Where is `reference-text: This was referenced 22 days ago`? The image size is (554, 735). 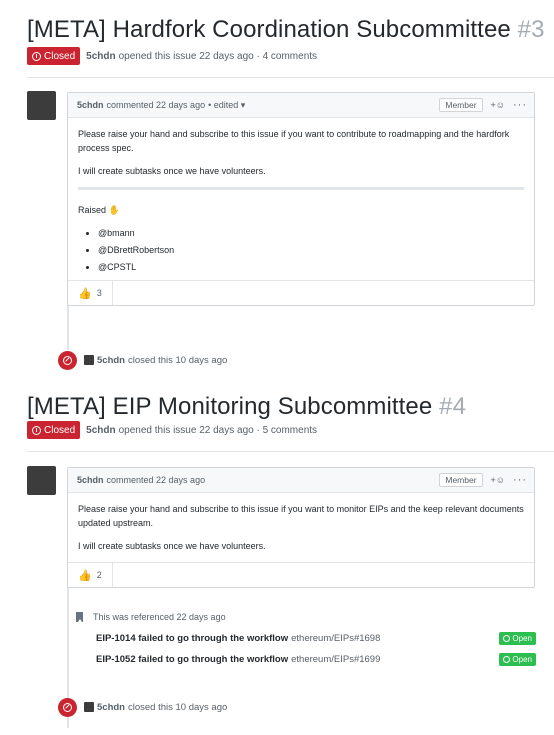 reference-text: This was referenced 22 days ago is located at coordinates (159, 617).